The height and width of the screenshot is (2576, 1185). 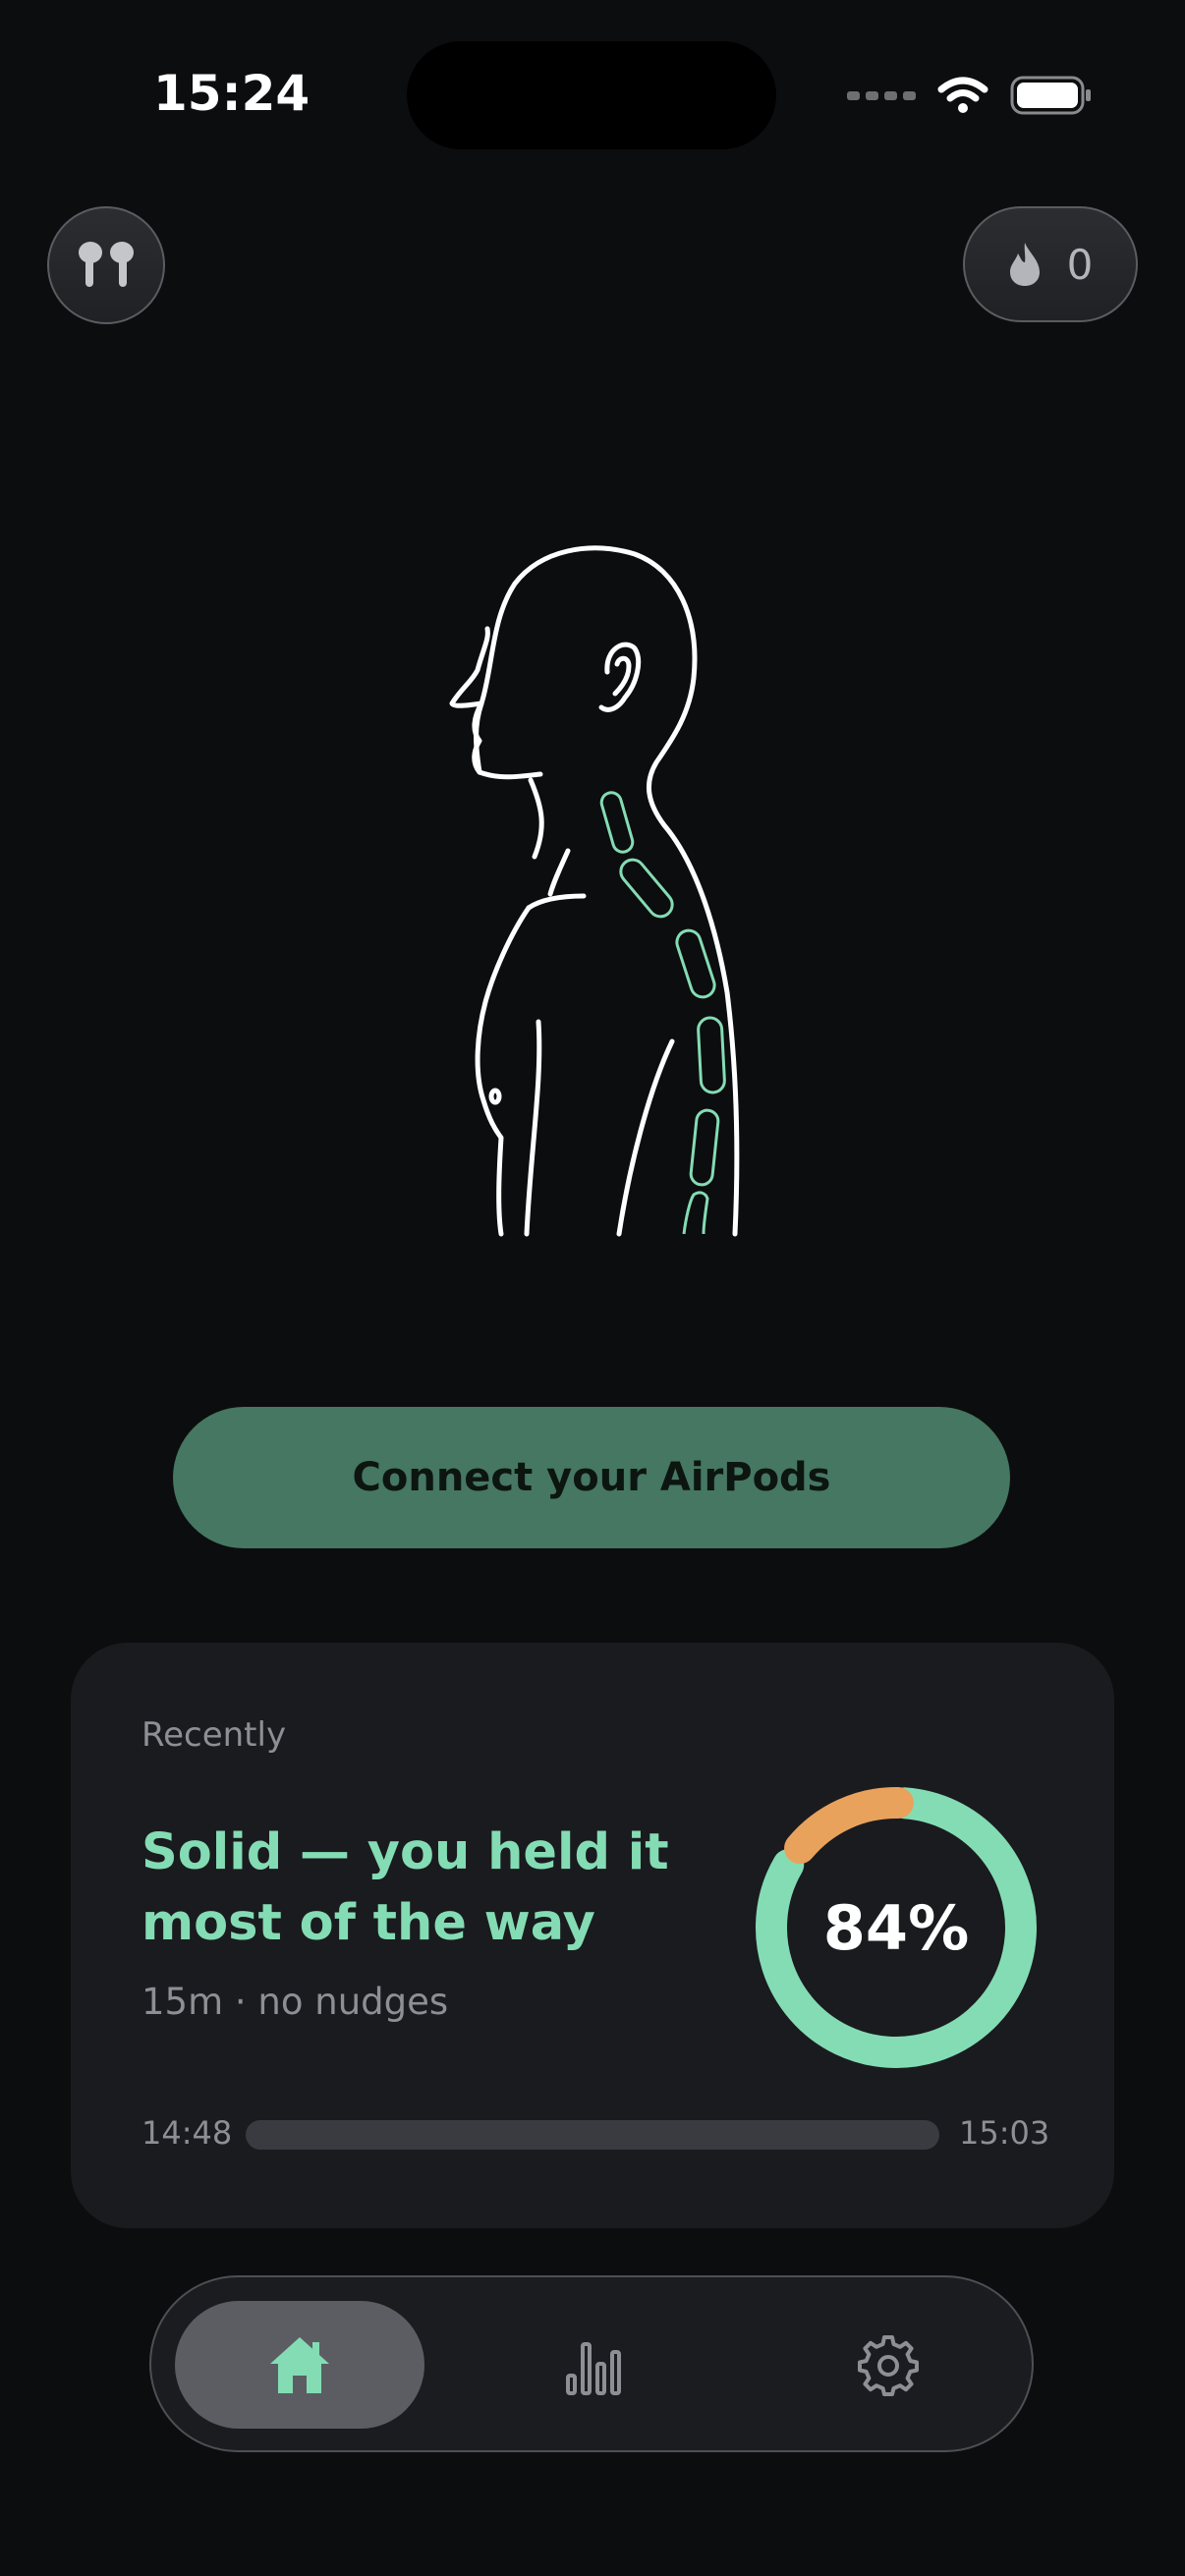 I want to click on streak-button: 0, so click(x=1050, y=264).